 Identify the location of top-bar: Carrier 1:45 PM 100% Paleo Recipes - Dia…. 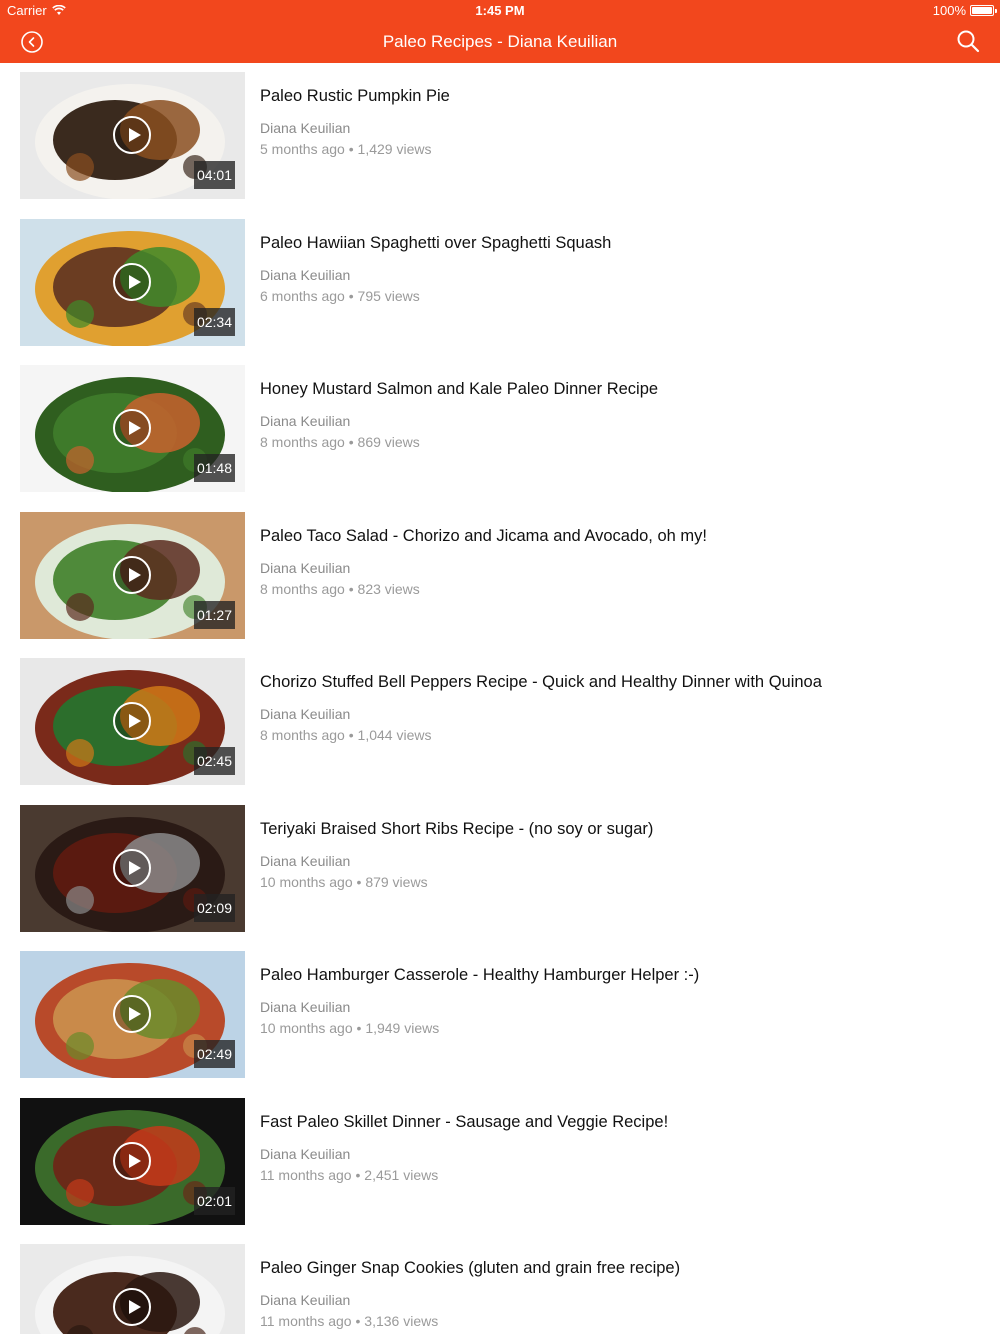
(500, 31).